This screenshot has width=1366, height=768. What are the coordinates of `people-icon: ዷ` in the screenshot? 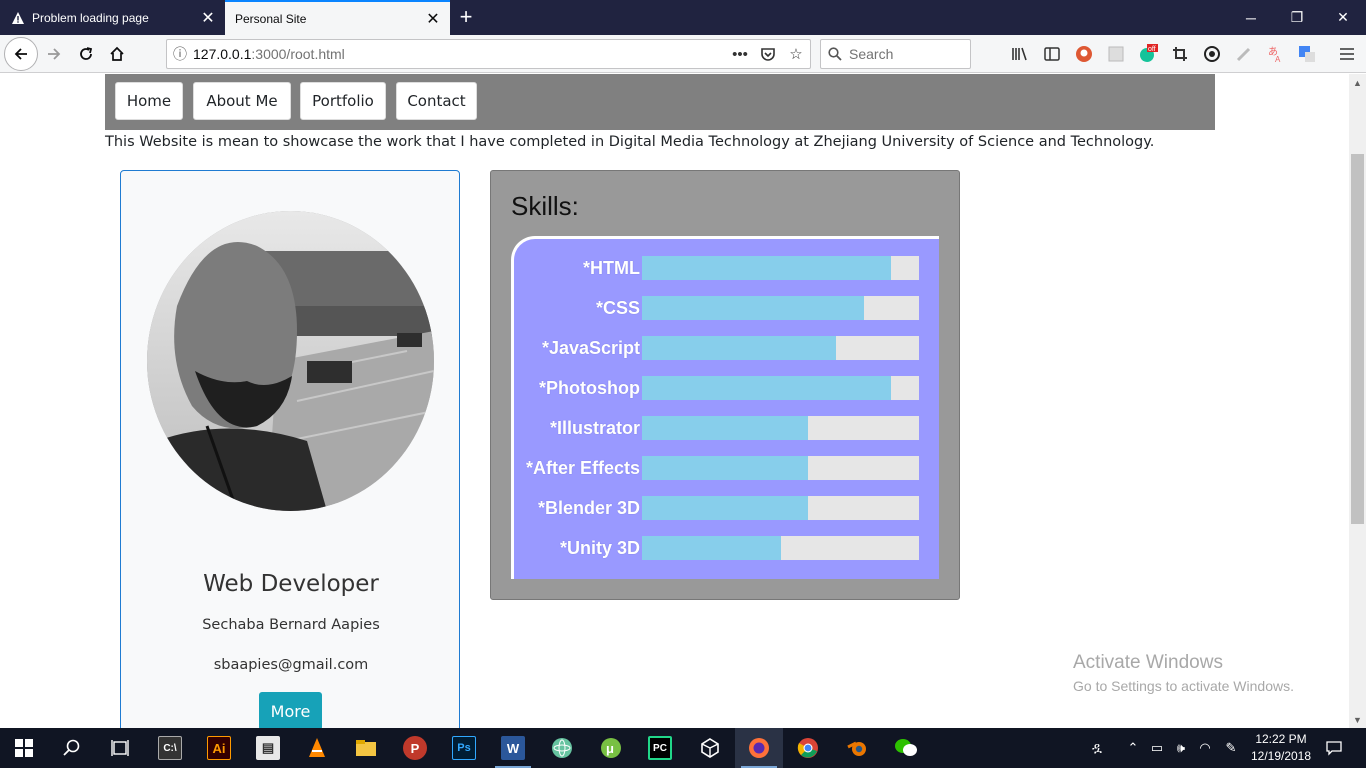 It's located at (1097, 748).